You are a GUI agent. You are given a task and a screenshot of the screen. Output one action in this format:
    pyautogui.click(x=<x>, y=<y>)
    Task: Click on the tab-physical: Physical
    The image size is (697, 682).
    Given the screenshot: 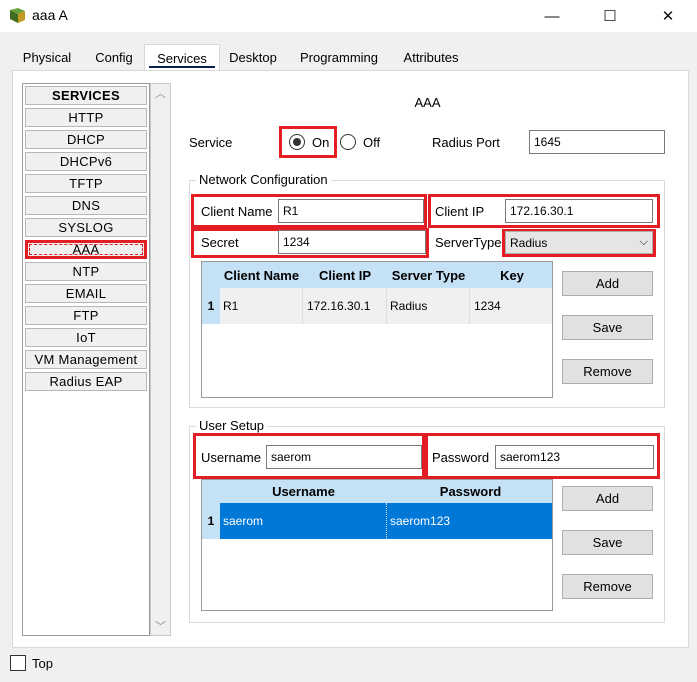 What is the action you would take?
    pyautogui.click(x=47, y=57)
    